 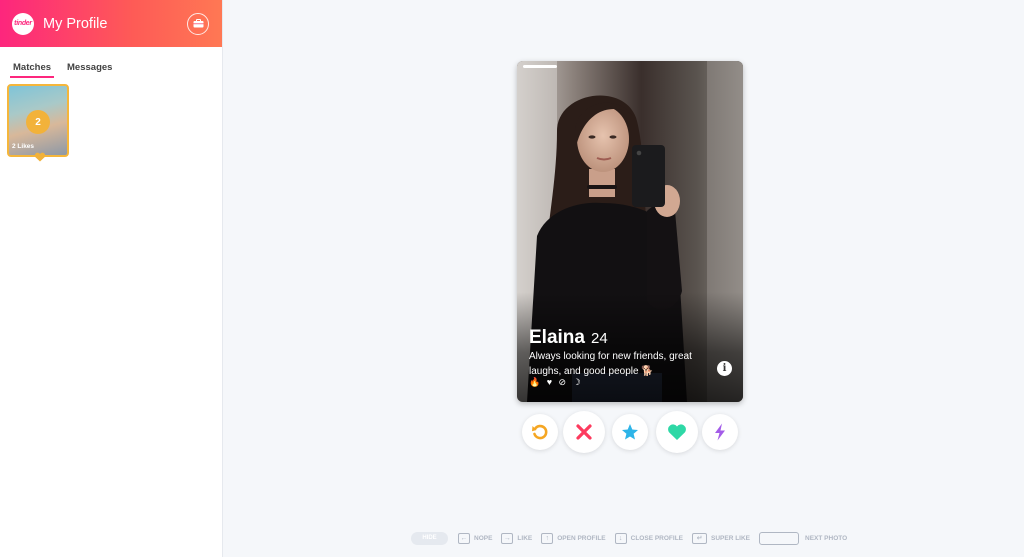 I want to click on tab-messages: Messages, so click(x=89, y=70).